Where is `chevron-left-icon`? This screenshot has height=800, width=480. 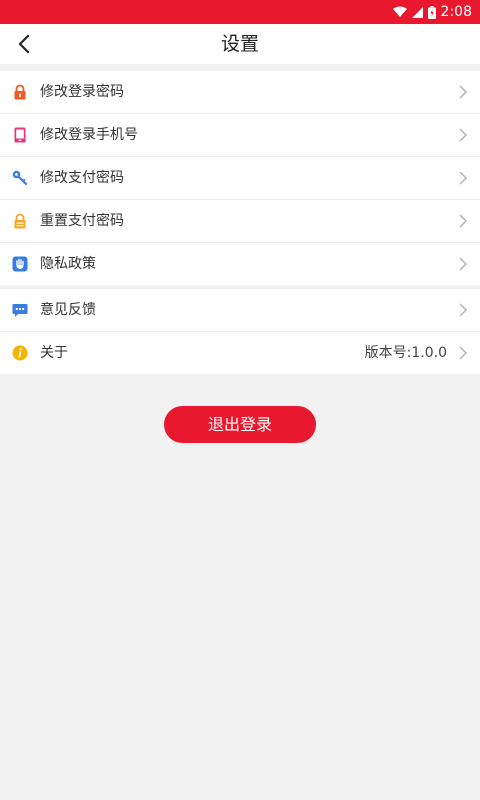 chevron-left-icon is located at coordinates (24, 44).